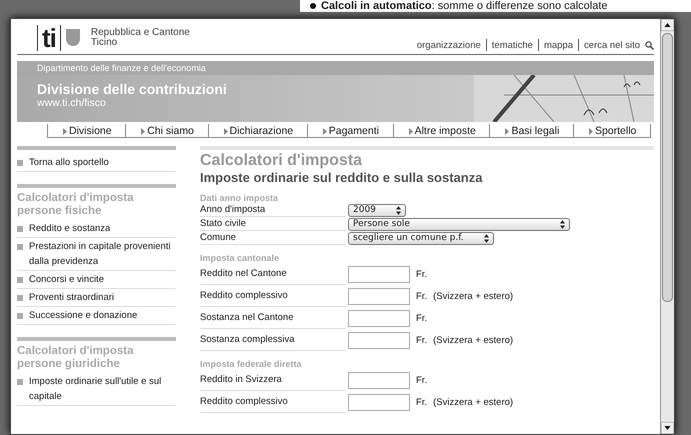  Describe the element at coordinates (86, 130) in the screenshot. I see `nav-tab: Divisione` at that location.